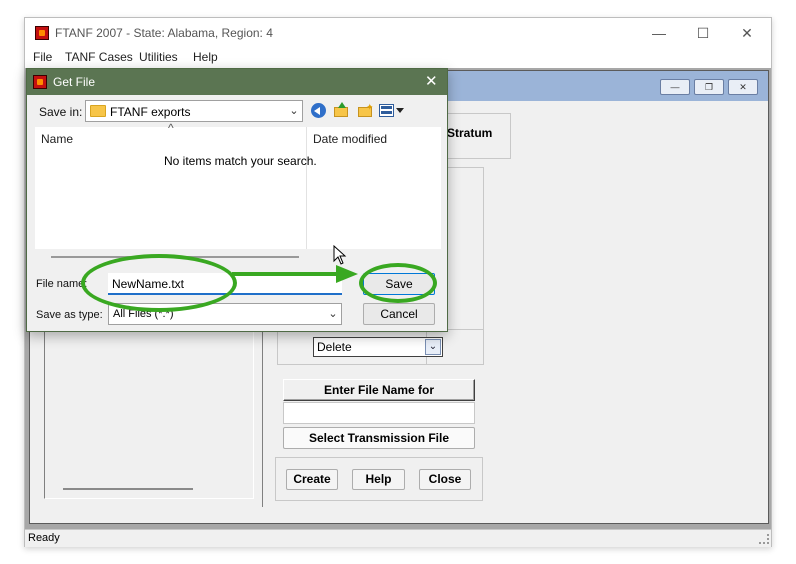 The image size is (796, 564). What do you see at coordinates (44, 538) in the screenshot?
I see `status-text: Ready` at bounding box center [44, 538].